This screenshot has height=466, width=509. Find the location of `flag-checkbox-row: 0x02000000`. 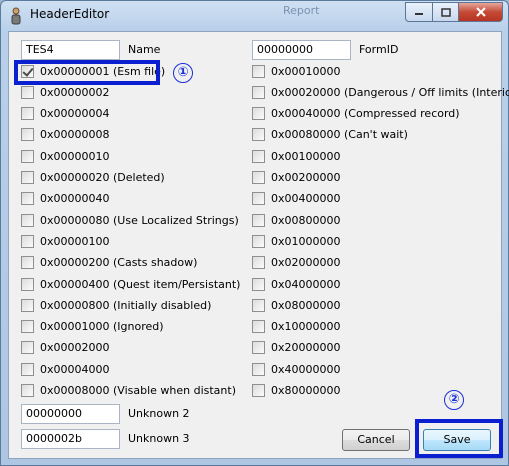

flag-checkbox-row: 0x02000000 is located at coordinates (296, 263).